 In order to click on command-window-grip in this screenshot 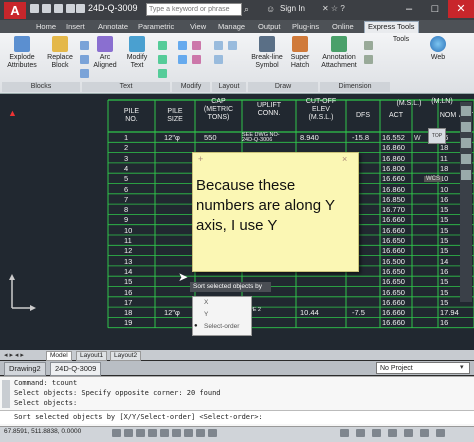, I will do `click(6, 394)`.